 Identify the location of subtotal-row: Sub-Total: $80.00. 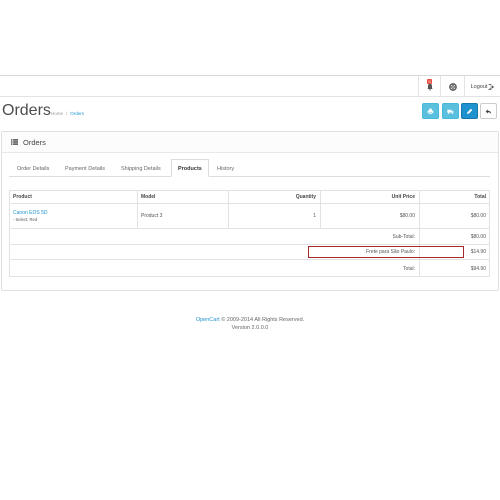
(249, 237).